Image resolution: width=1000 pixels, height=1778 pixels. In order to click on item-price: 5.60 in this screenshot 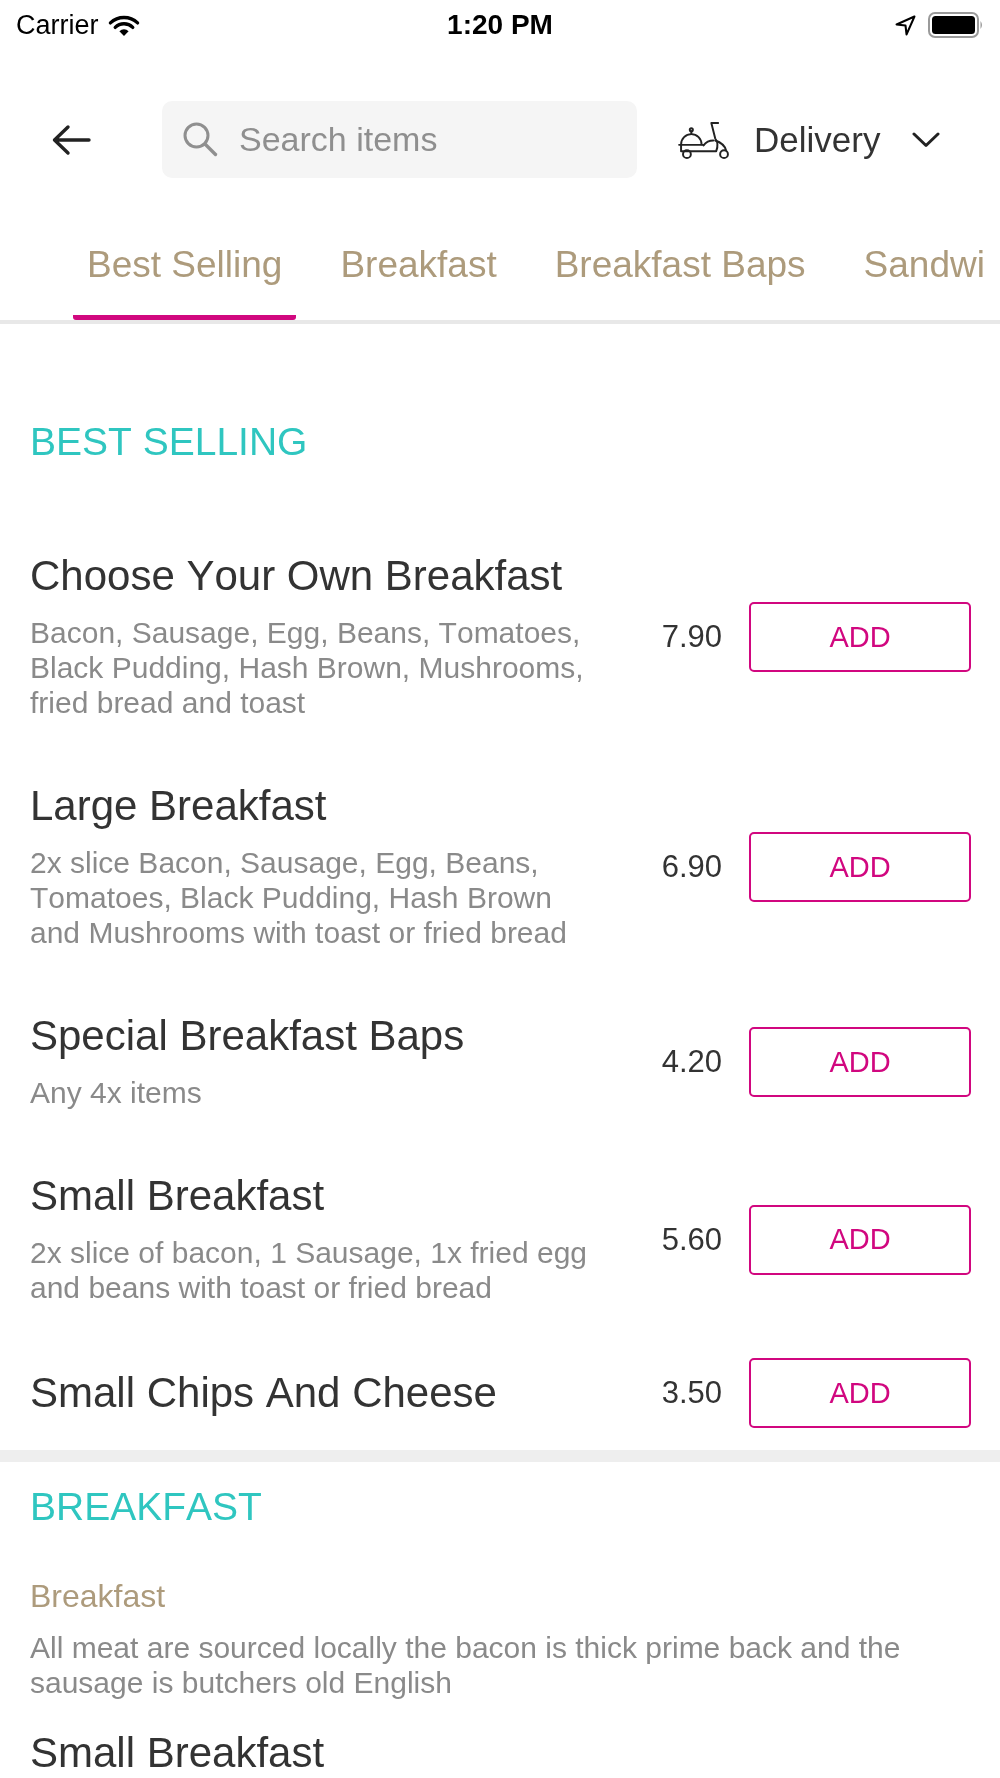, I will do `click(691, 1239)`.